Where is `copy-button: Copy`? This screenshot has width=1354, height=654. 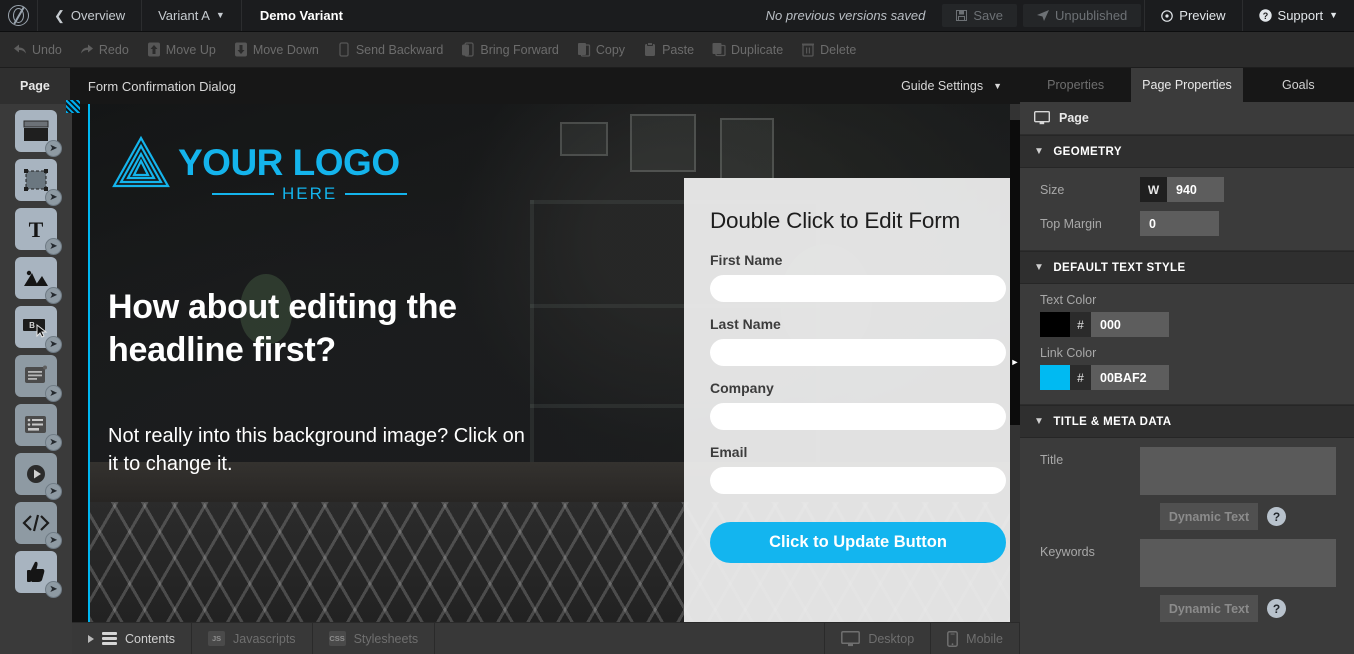
copy-button: Copy is located at coordinates (601, 49).